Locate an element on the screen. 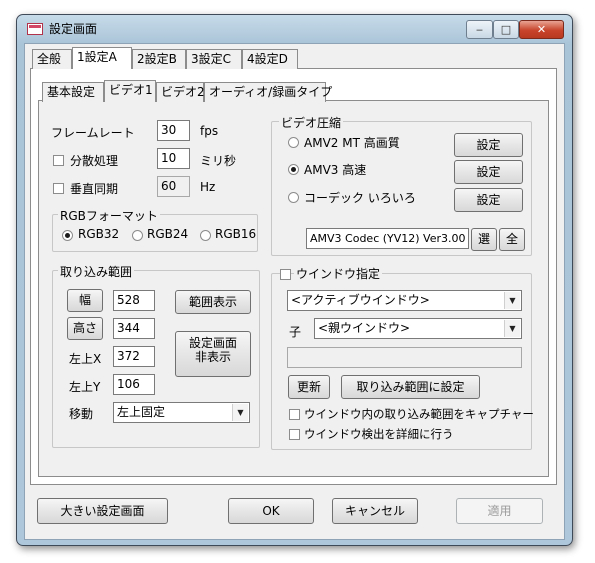 This screenshot has width=595, height=563. parent-window-select: <親ウインドウ> ▼ is located at coordinates (418, 328).